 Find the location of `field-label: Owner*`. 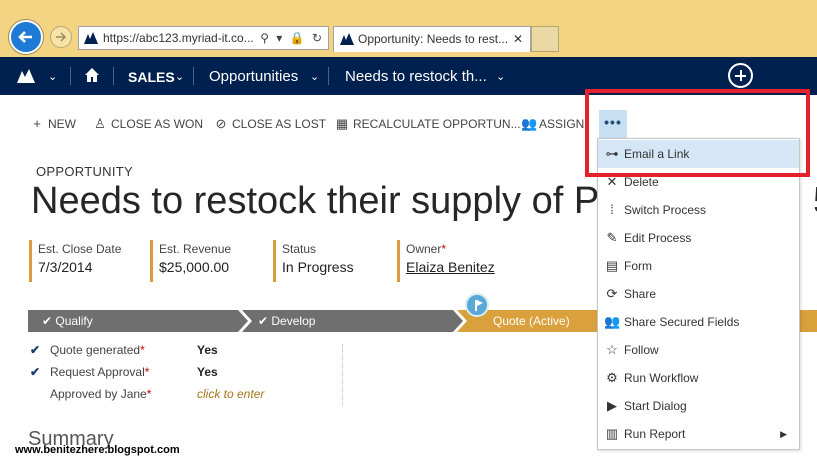

field-label: Owner* is located at coordinates (450, 249).